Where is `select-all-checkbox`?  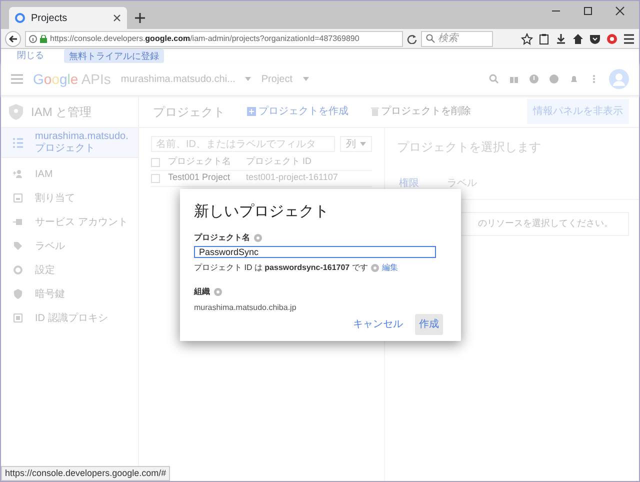 select-all-checkbox is located at coordinates (155, 162).